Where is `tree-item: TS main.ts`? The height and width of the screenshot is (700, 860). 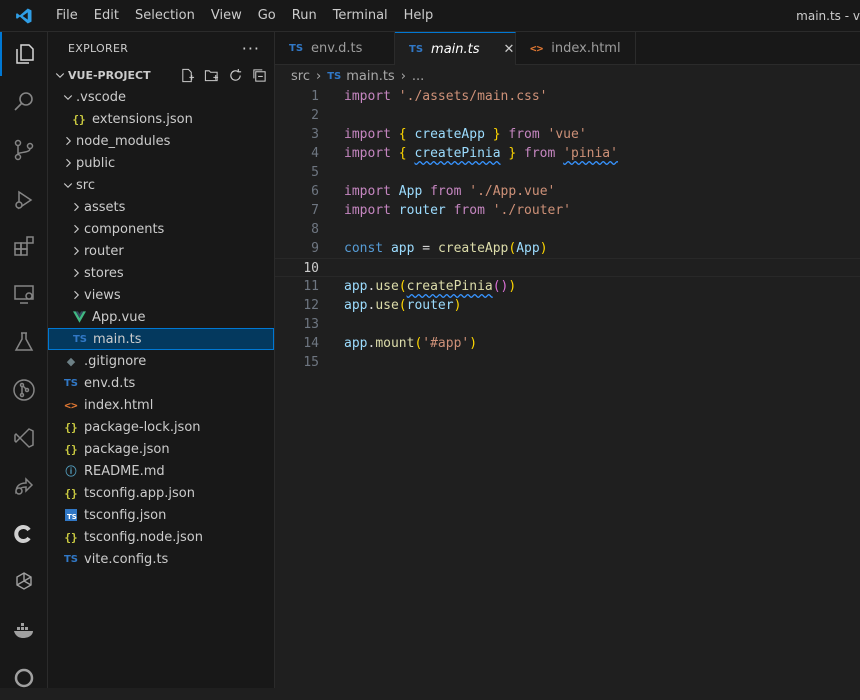 tree-item: TS main.ts is located at coordinates (161, 339).